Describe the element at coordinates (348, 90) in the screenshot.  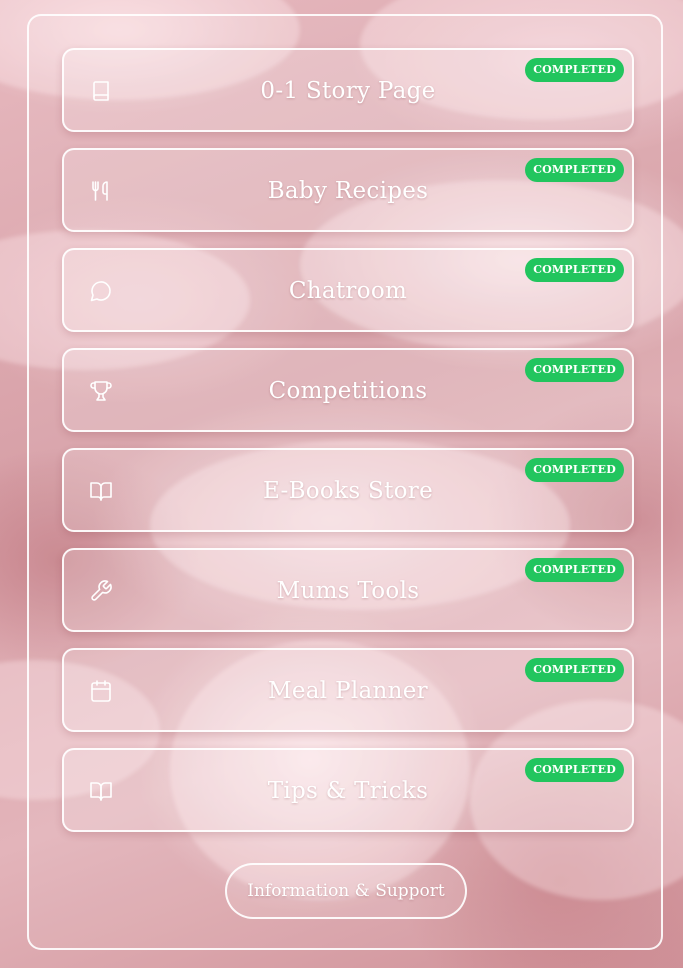
I see `menu-item-story-page: 0-1 Story Page COMPLETED` at that location.